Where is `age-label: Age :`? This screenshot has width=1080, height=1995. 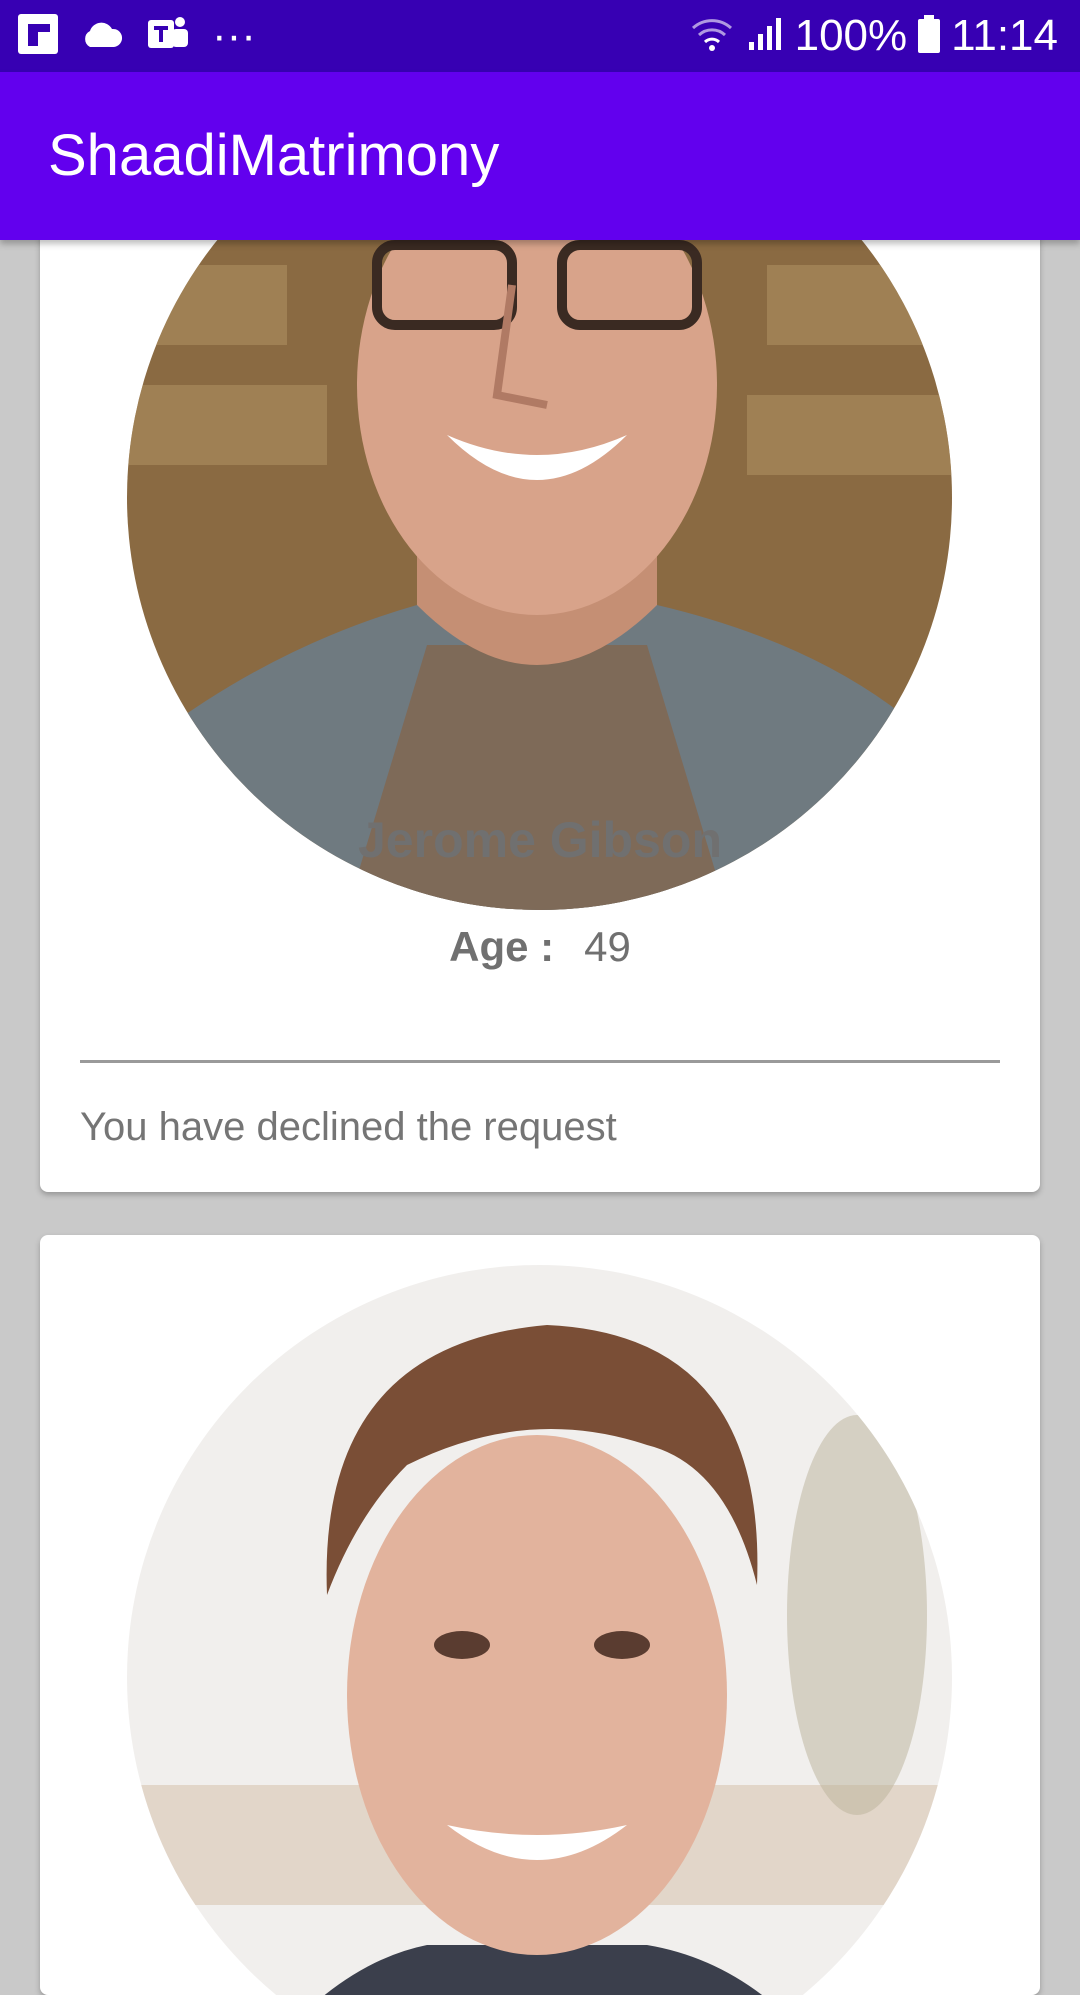 age-label: Age : is located at coordinates (502, 946).